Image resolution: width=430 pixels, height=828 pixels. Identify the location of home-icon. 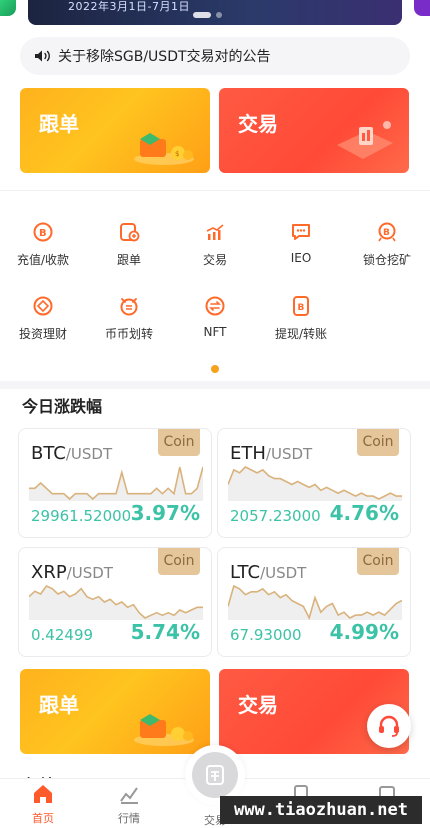
(43, 794).